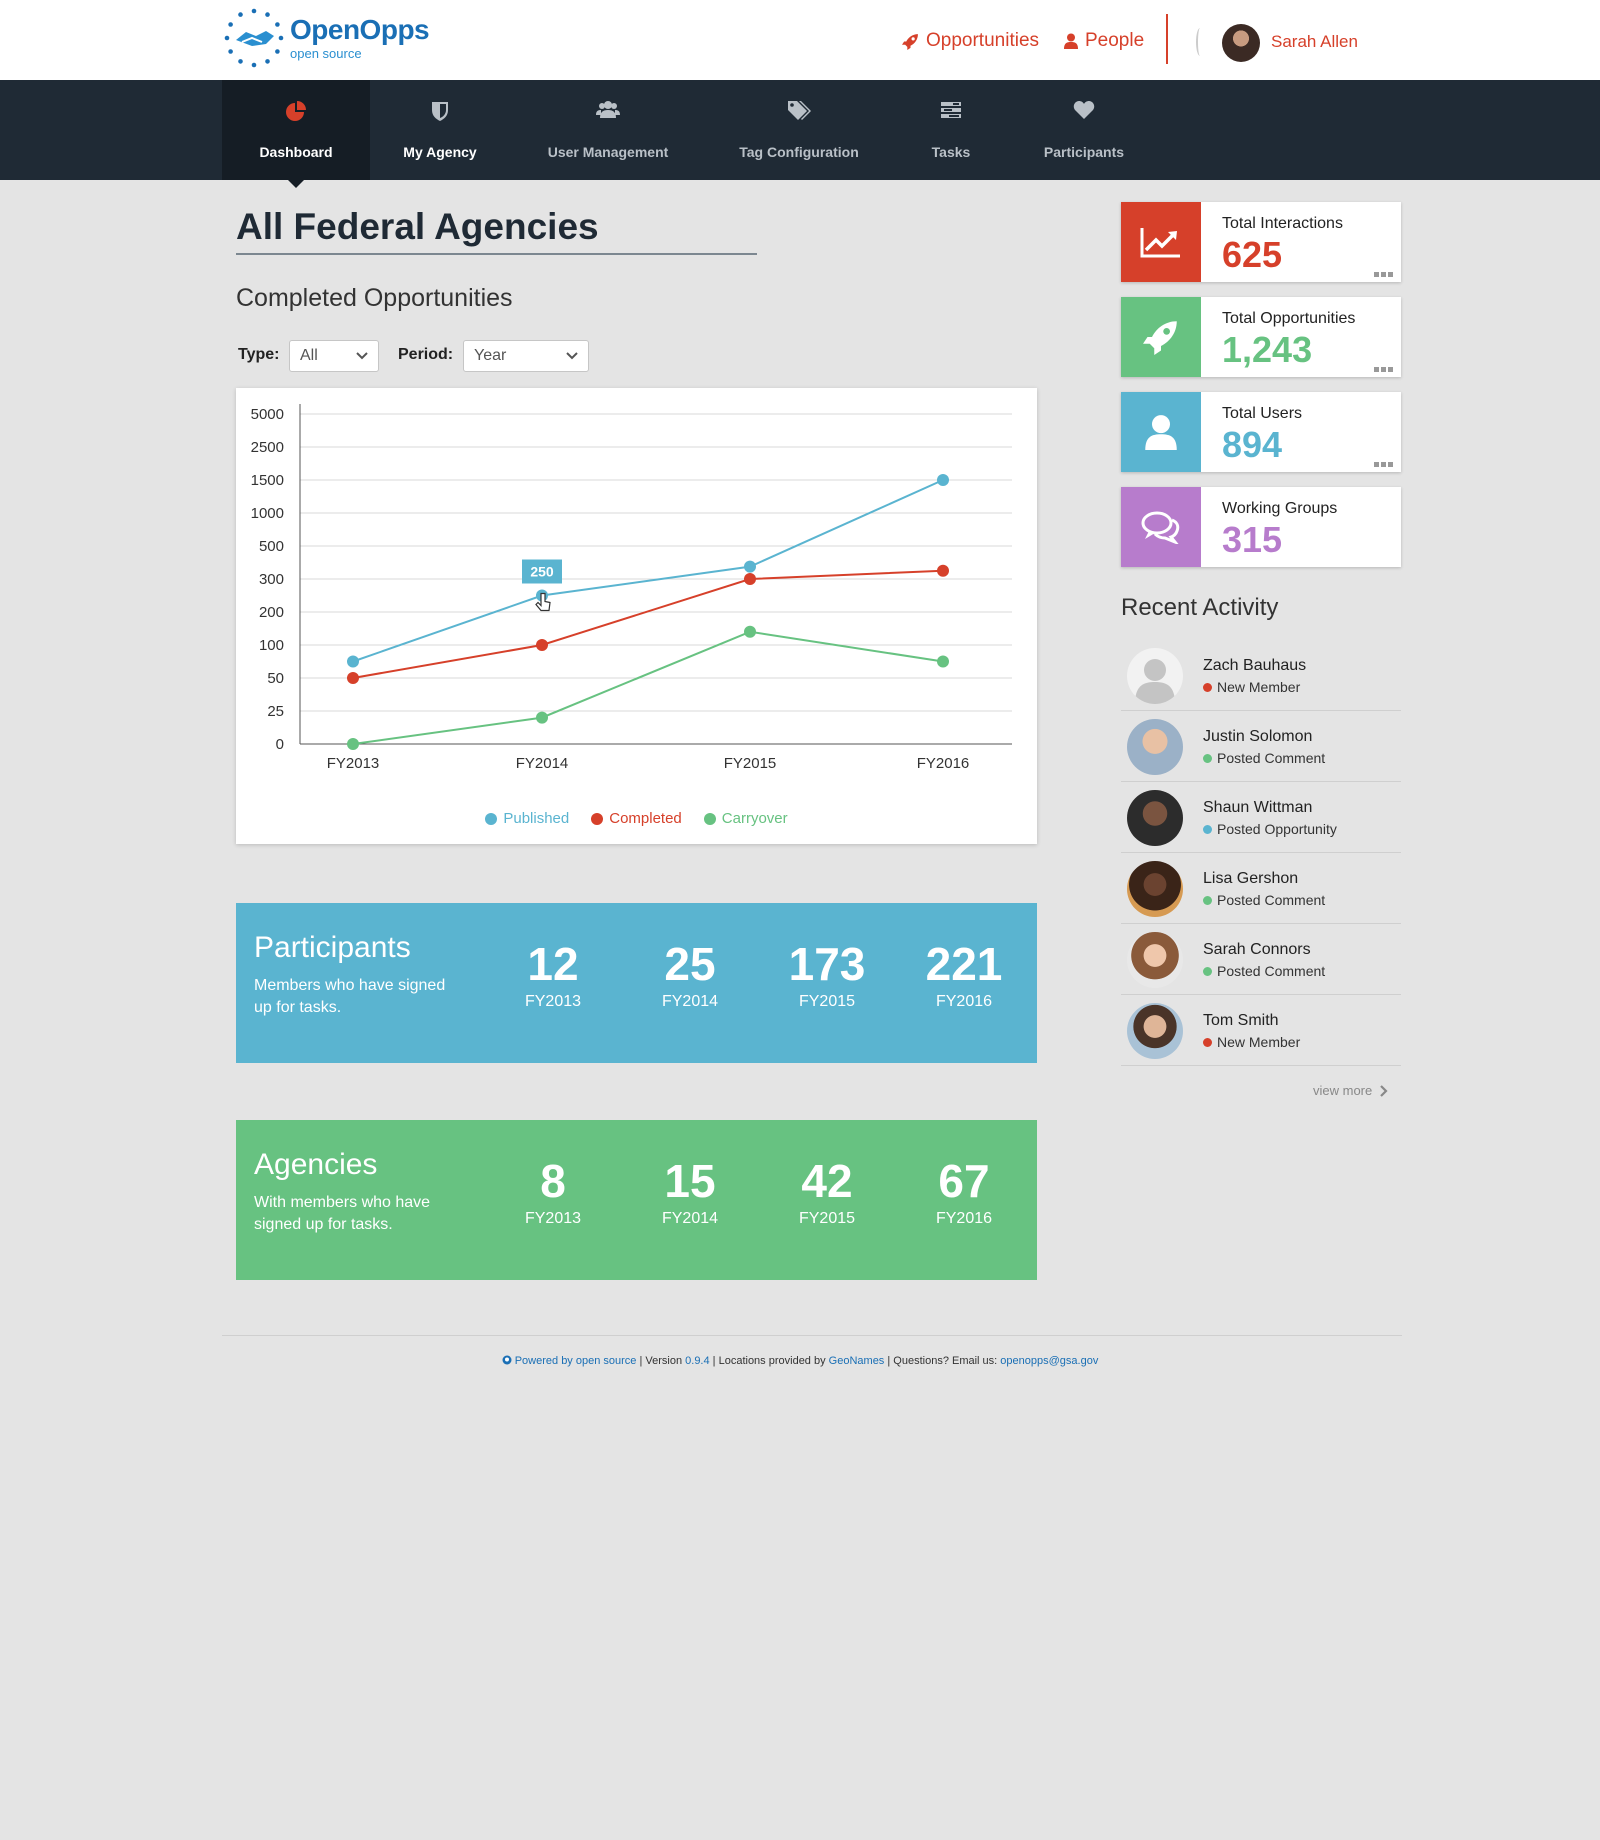 This screenshot has height=1840, width=1600. What do you see at coordinates (964, 1218) in the screenshot?
I see `stat-year: FY2016` at bounding box center [964, 1218].